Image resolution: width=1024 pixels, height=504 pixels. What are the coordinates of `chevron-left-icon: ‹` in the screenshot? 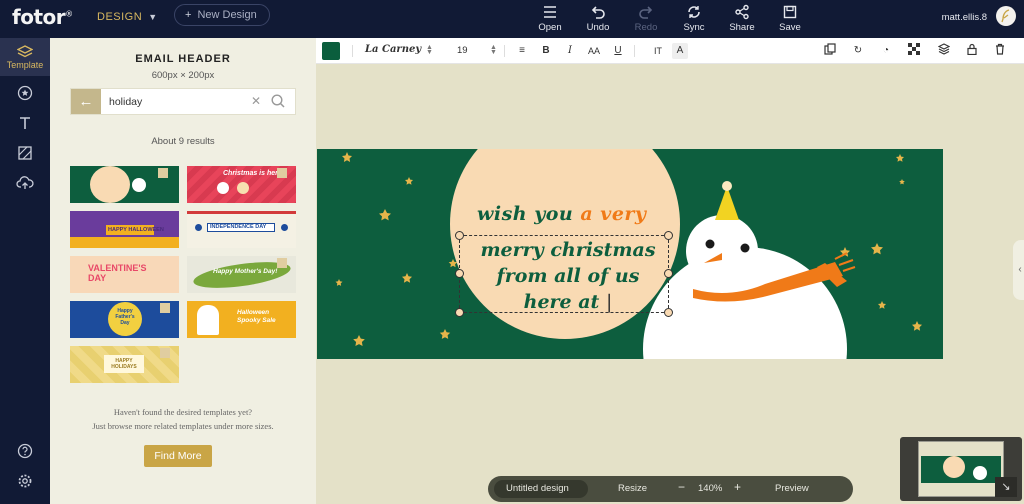 It's located at (1020, 269).